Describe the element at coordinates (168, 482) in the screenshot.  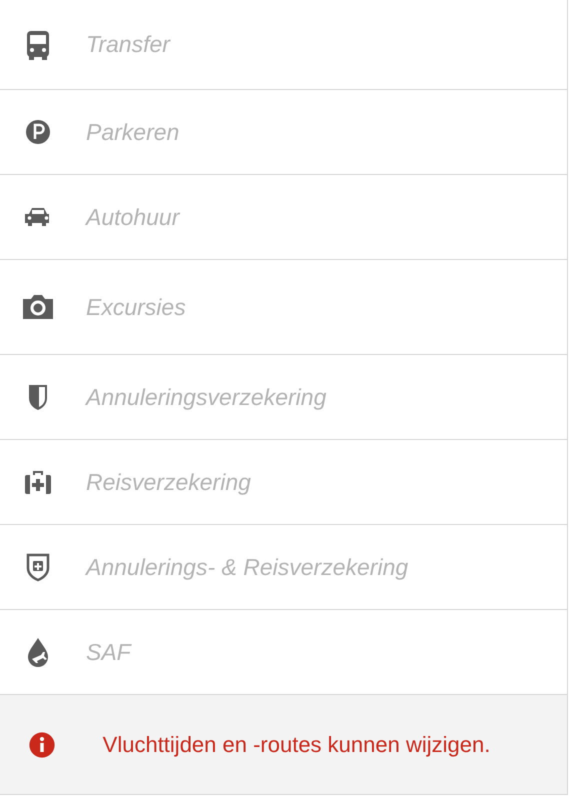
I see `option-label: Reisverzekering` at that location.